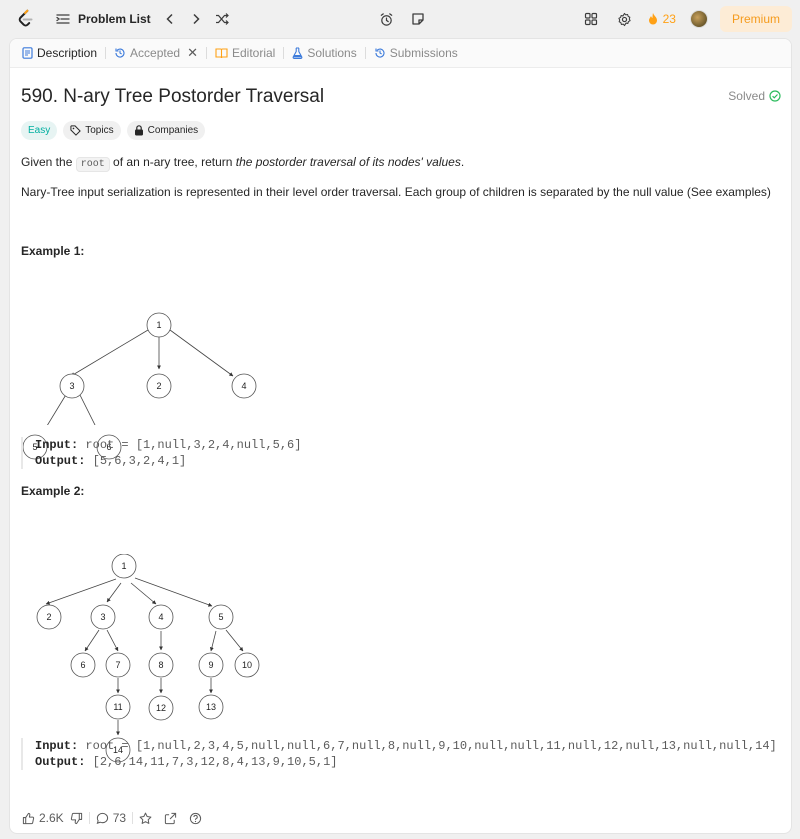 The image size is (800, 839). Describe the element at coordinates (158, 325) in the screenshot. I see `tree1-node: 1` at that location.